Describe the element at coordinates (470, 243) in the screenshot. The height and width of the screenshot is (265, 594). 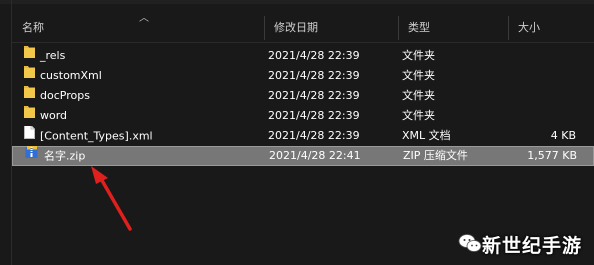
I see `wechat-icon` at that location.